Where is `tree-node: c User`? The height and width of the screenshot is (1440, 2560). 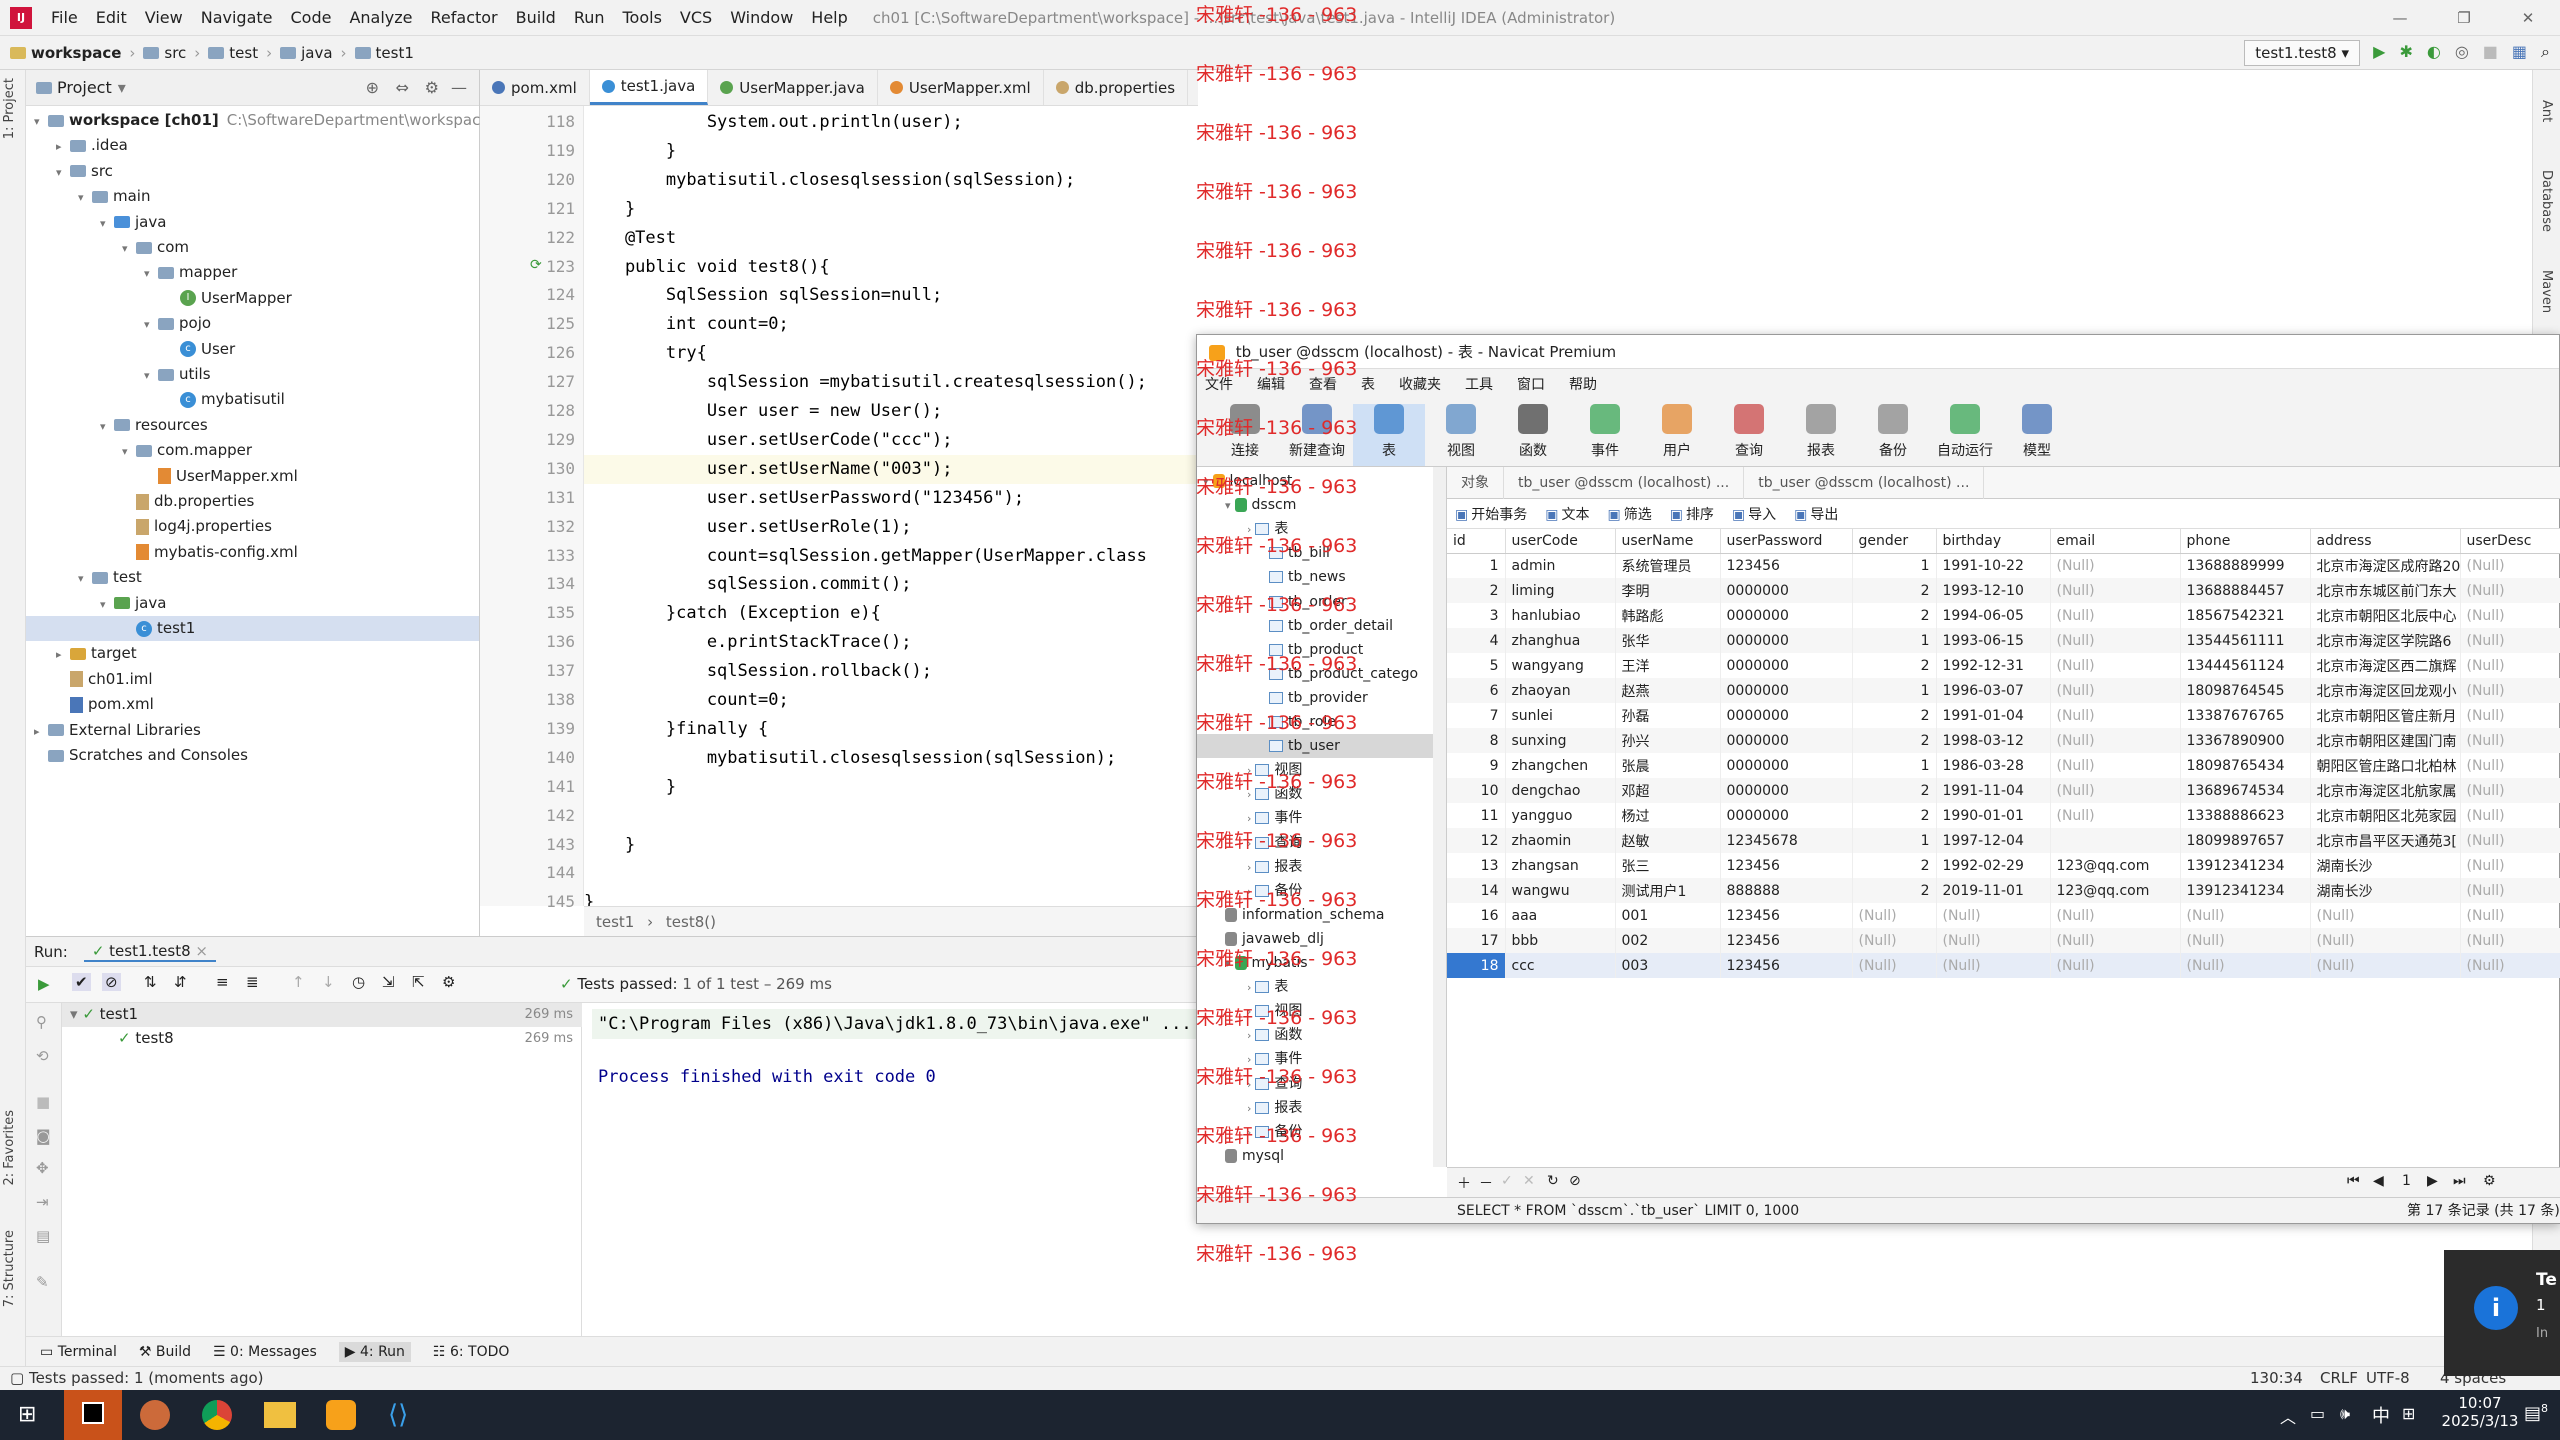 tree-node: c User is located at coordinates (252, 349).